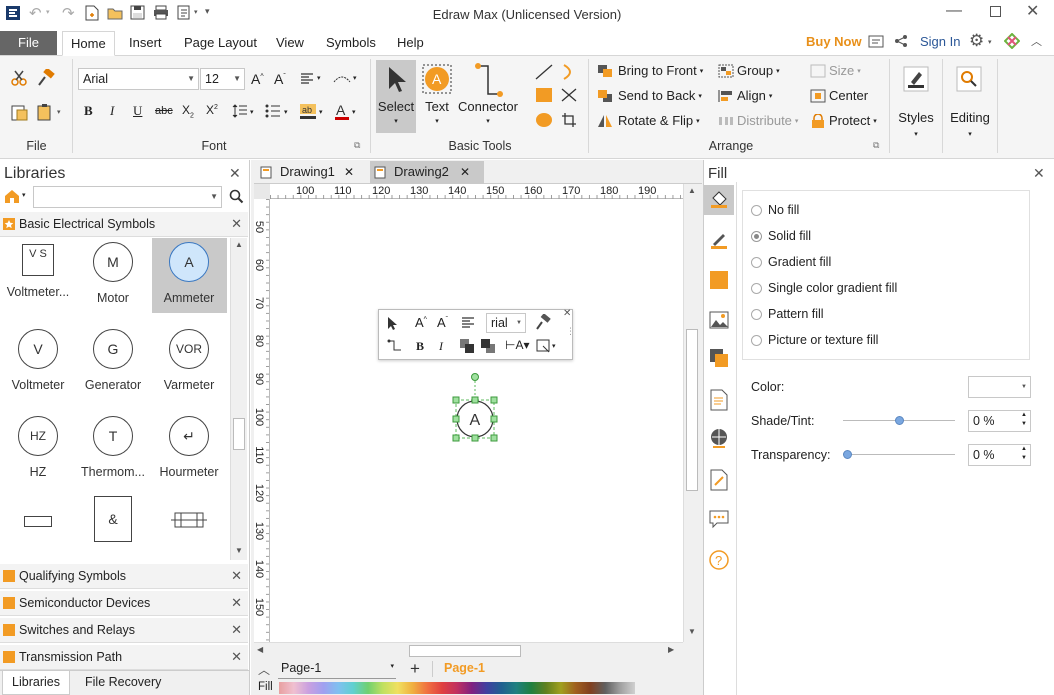 The image size is (1054, 695). Describe the element at coordinates (196, 12) in the screenshot. I see `export-dropdown-icon: ▾` at that location.